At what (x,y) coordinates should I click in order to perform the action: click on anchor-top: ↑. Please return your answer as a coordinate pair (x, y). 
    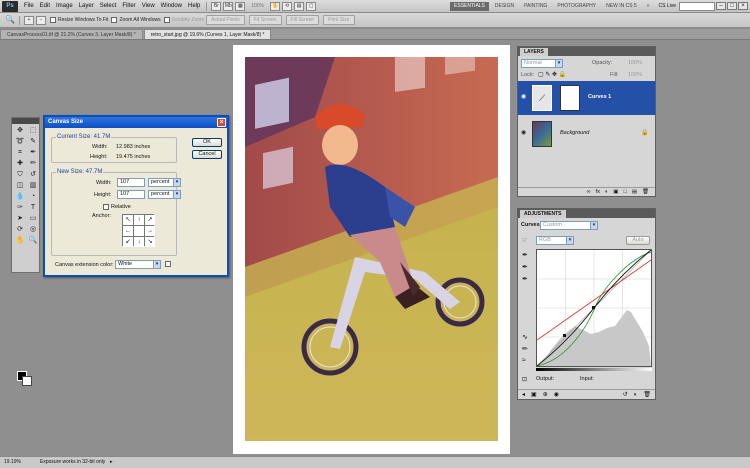
    Looking at the image, I should click on (139, 220).